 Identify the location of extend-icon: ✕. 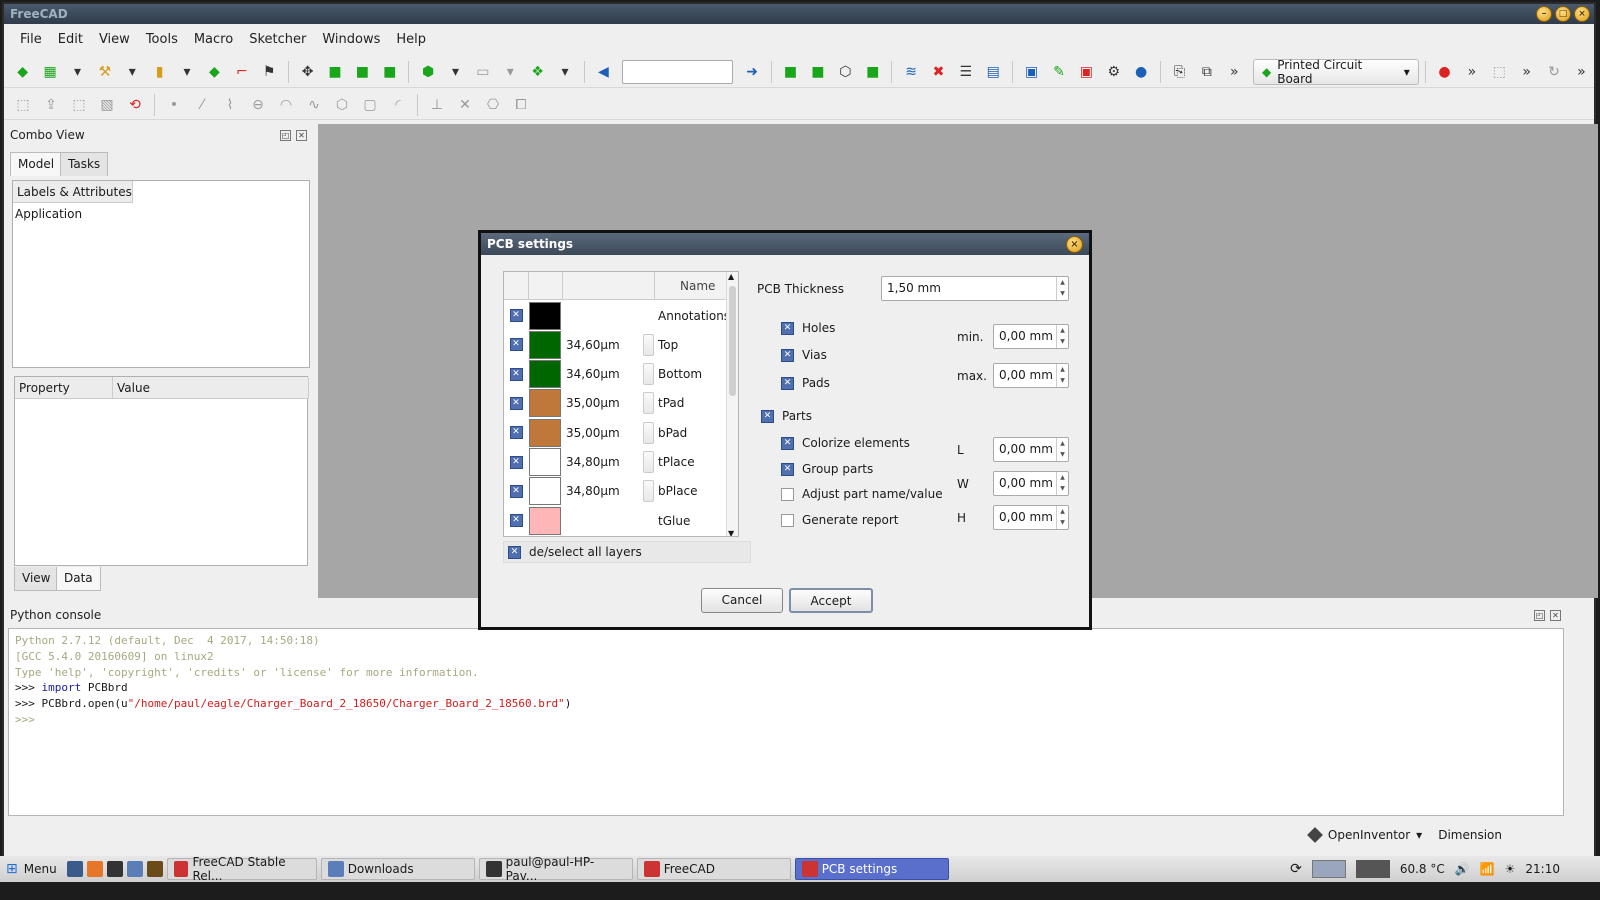
(465, 105).